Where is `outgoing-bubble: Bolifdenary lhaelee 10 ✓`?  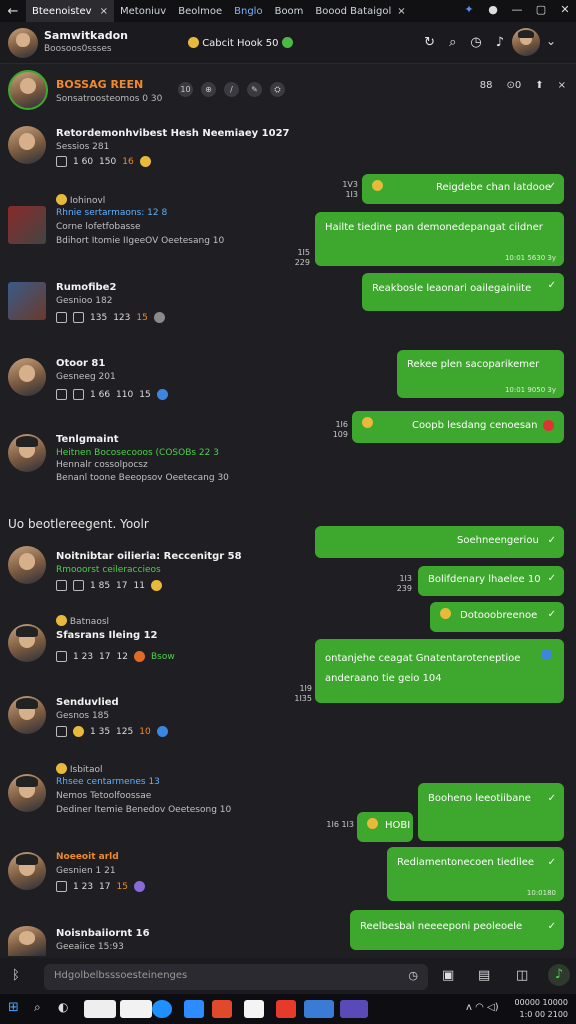
outgoing-bubble: Bolifdenary lhaelee 10 ✓ is located at coordinates (491, 581).